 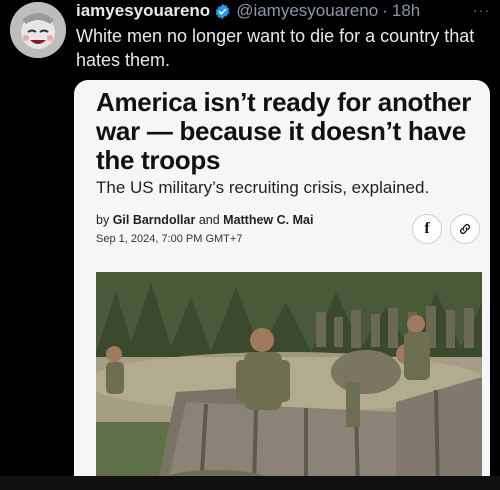 I want to click on more-icon: ···, so click(x=481, y=10).